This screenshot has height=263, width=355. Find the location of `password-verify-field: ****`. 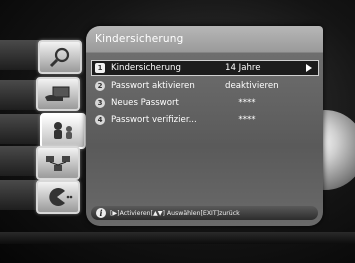

password-verify-field: **** is located at coordinates (271, 120).